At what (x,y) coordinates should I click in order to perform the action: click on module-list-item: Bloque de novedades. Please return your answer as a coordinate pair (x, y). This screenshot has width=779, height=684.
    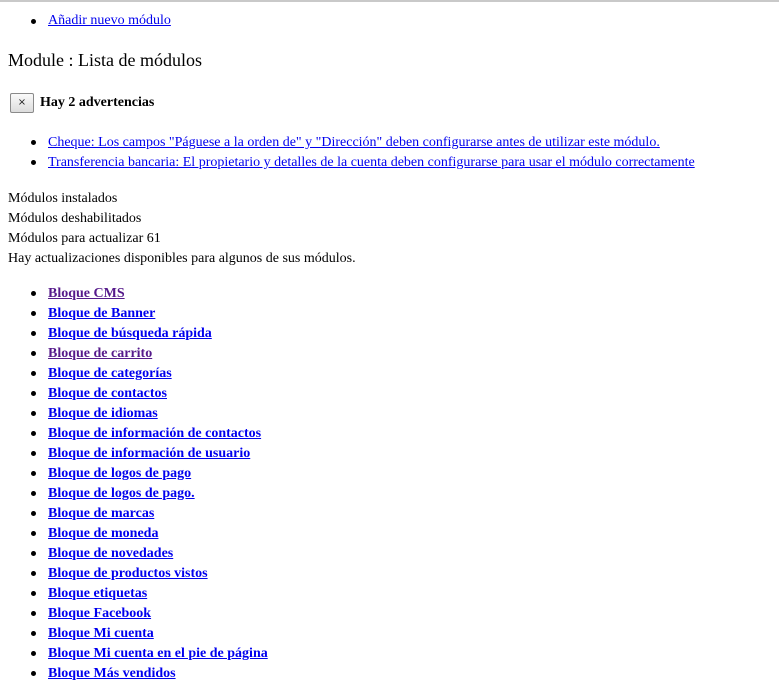
    Looking at the image, I should click on (389, 554).